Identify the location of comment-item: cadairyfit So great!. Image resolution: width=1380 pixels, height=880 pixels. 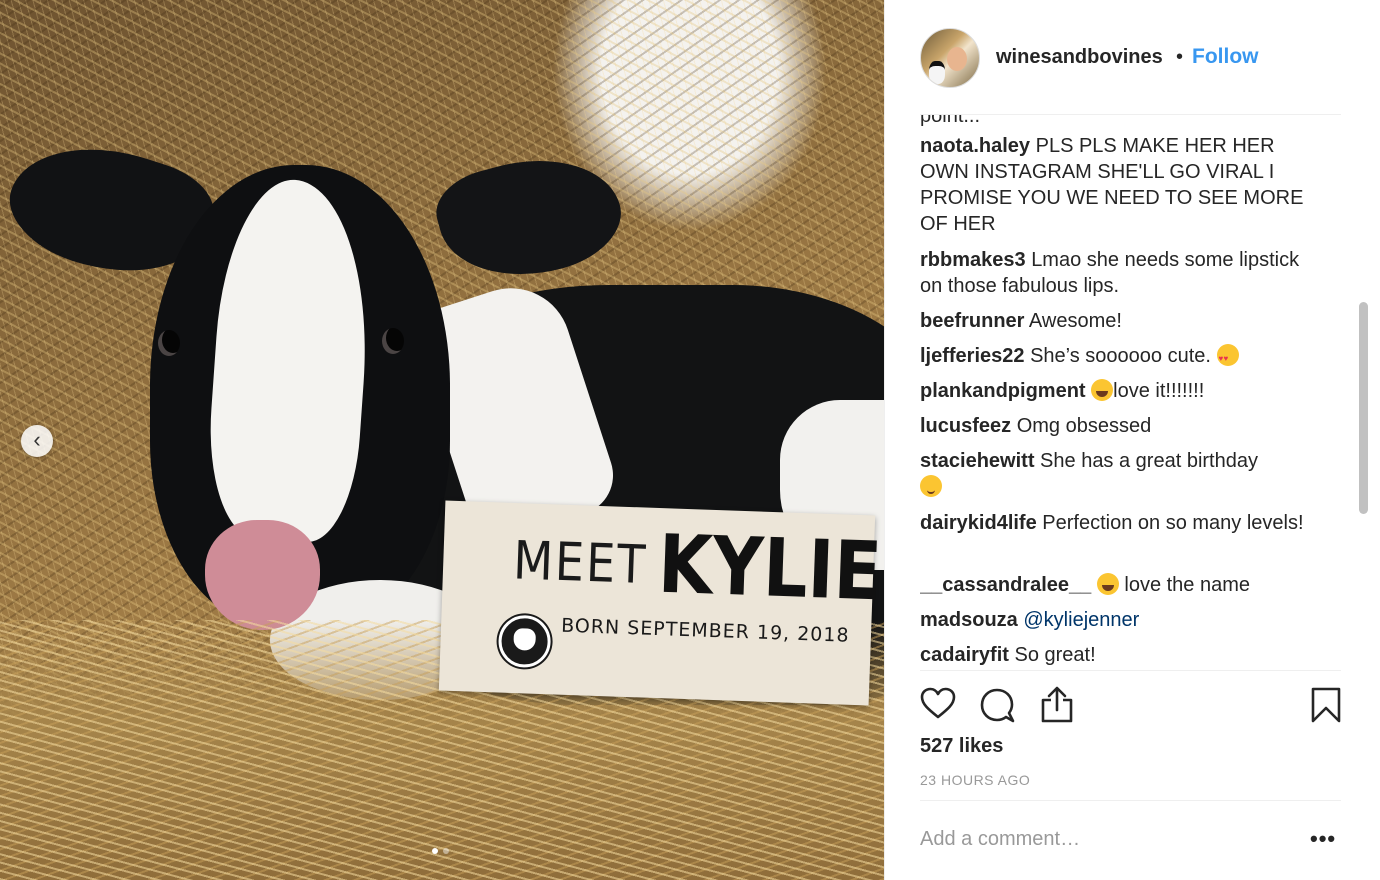
(1122, 655).